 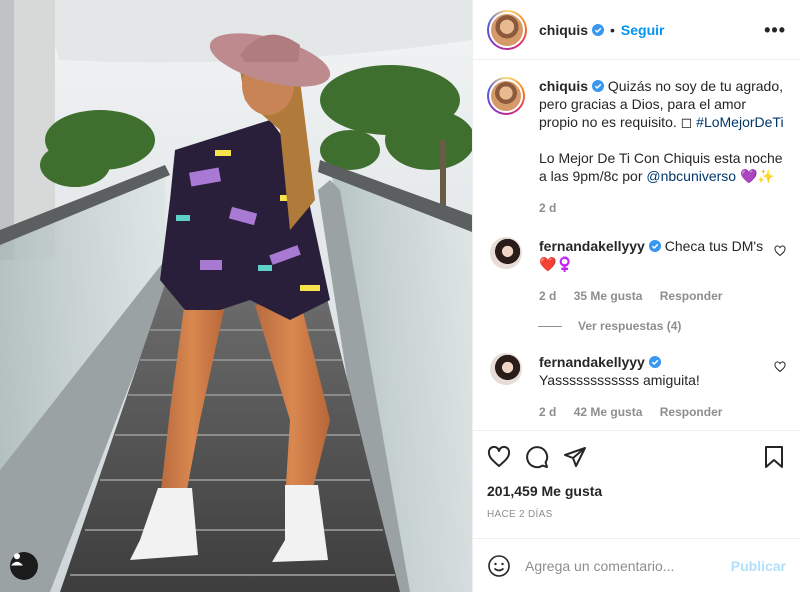 What do you see at coordinates (507, 29) in the screenshot?
I see `author-avatar` at bounding box center [507, 29].